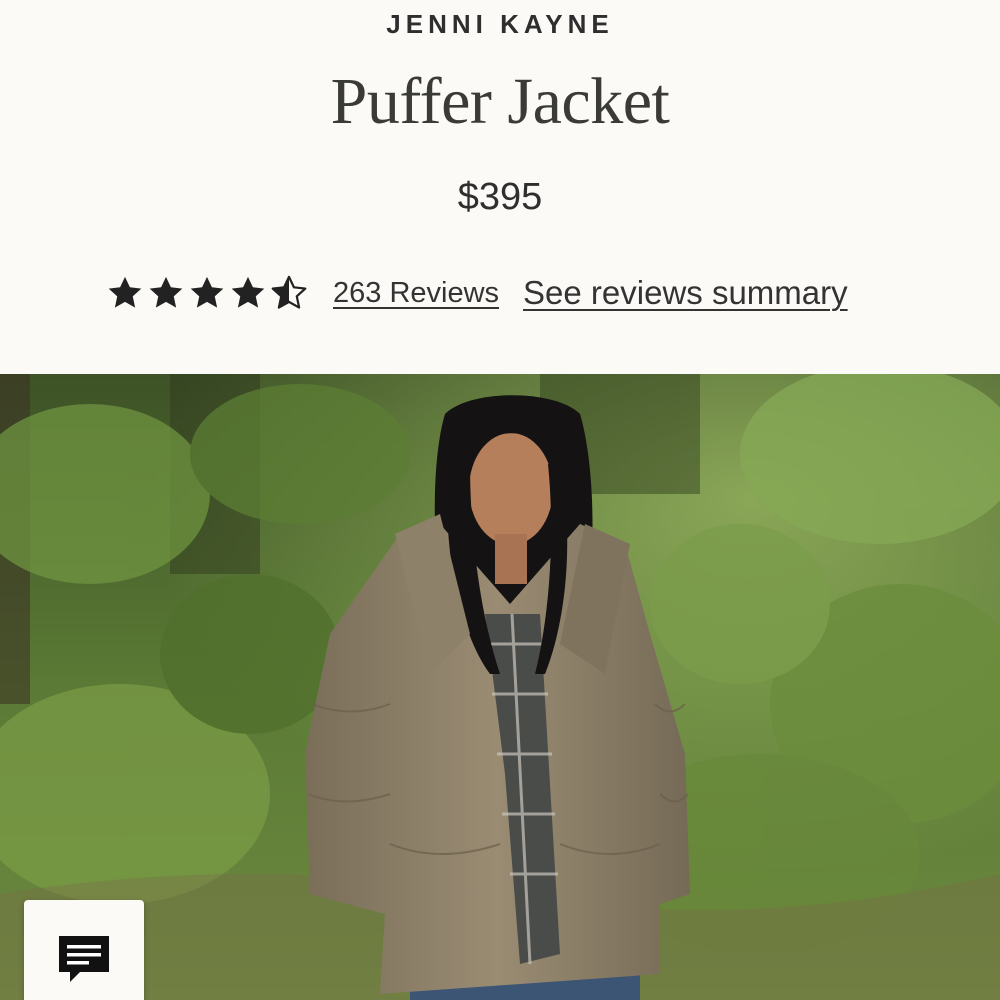 This screenshot has width=1000, height=1000. I want to click on product-price: $395, so click(500, 197).